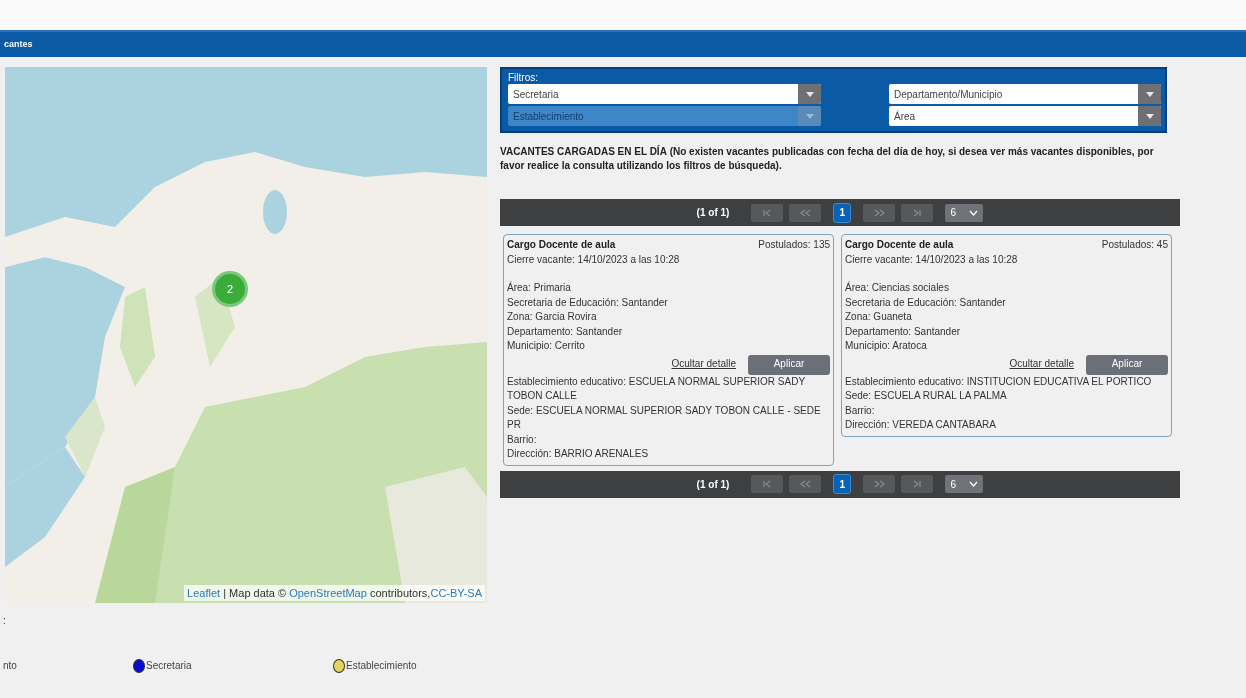  What do you see at coordinates (381, 666) in the screenshot?
I see `legend-label: Establecimiento` at bounding box center [381, 666].